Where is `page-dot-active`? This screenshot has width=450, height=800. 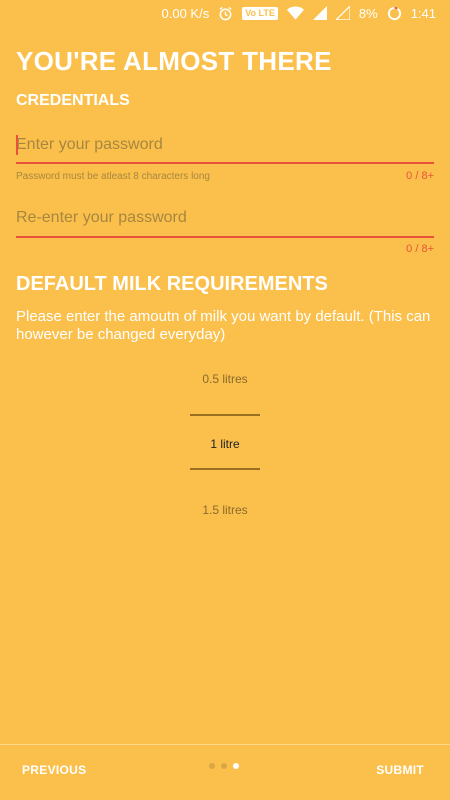 page-dot-active is located at coordinates (236, 766).